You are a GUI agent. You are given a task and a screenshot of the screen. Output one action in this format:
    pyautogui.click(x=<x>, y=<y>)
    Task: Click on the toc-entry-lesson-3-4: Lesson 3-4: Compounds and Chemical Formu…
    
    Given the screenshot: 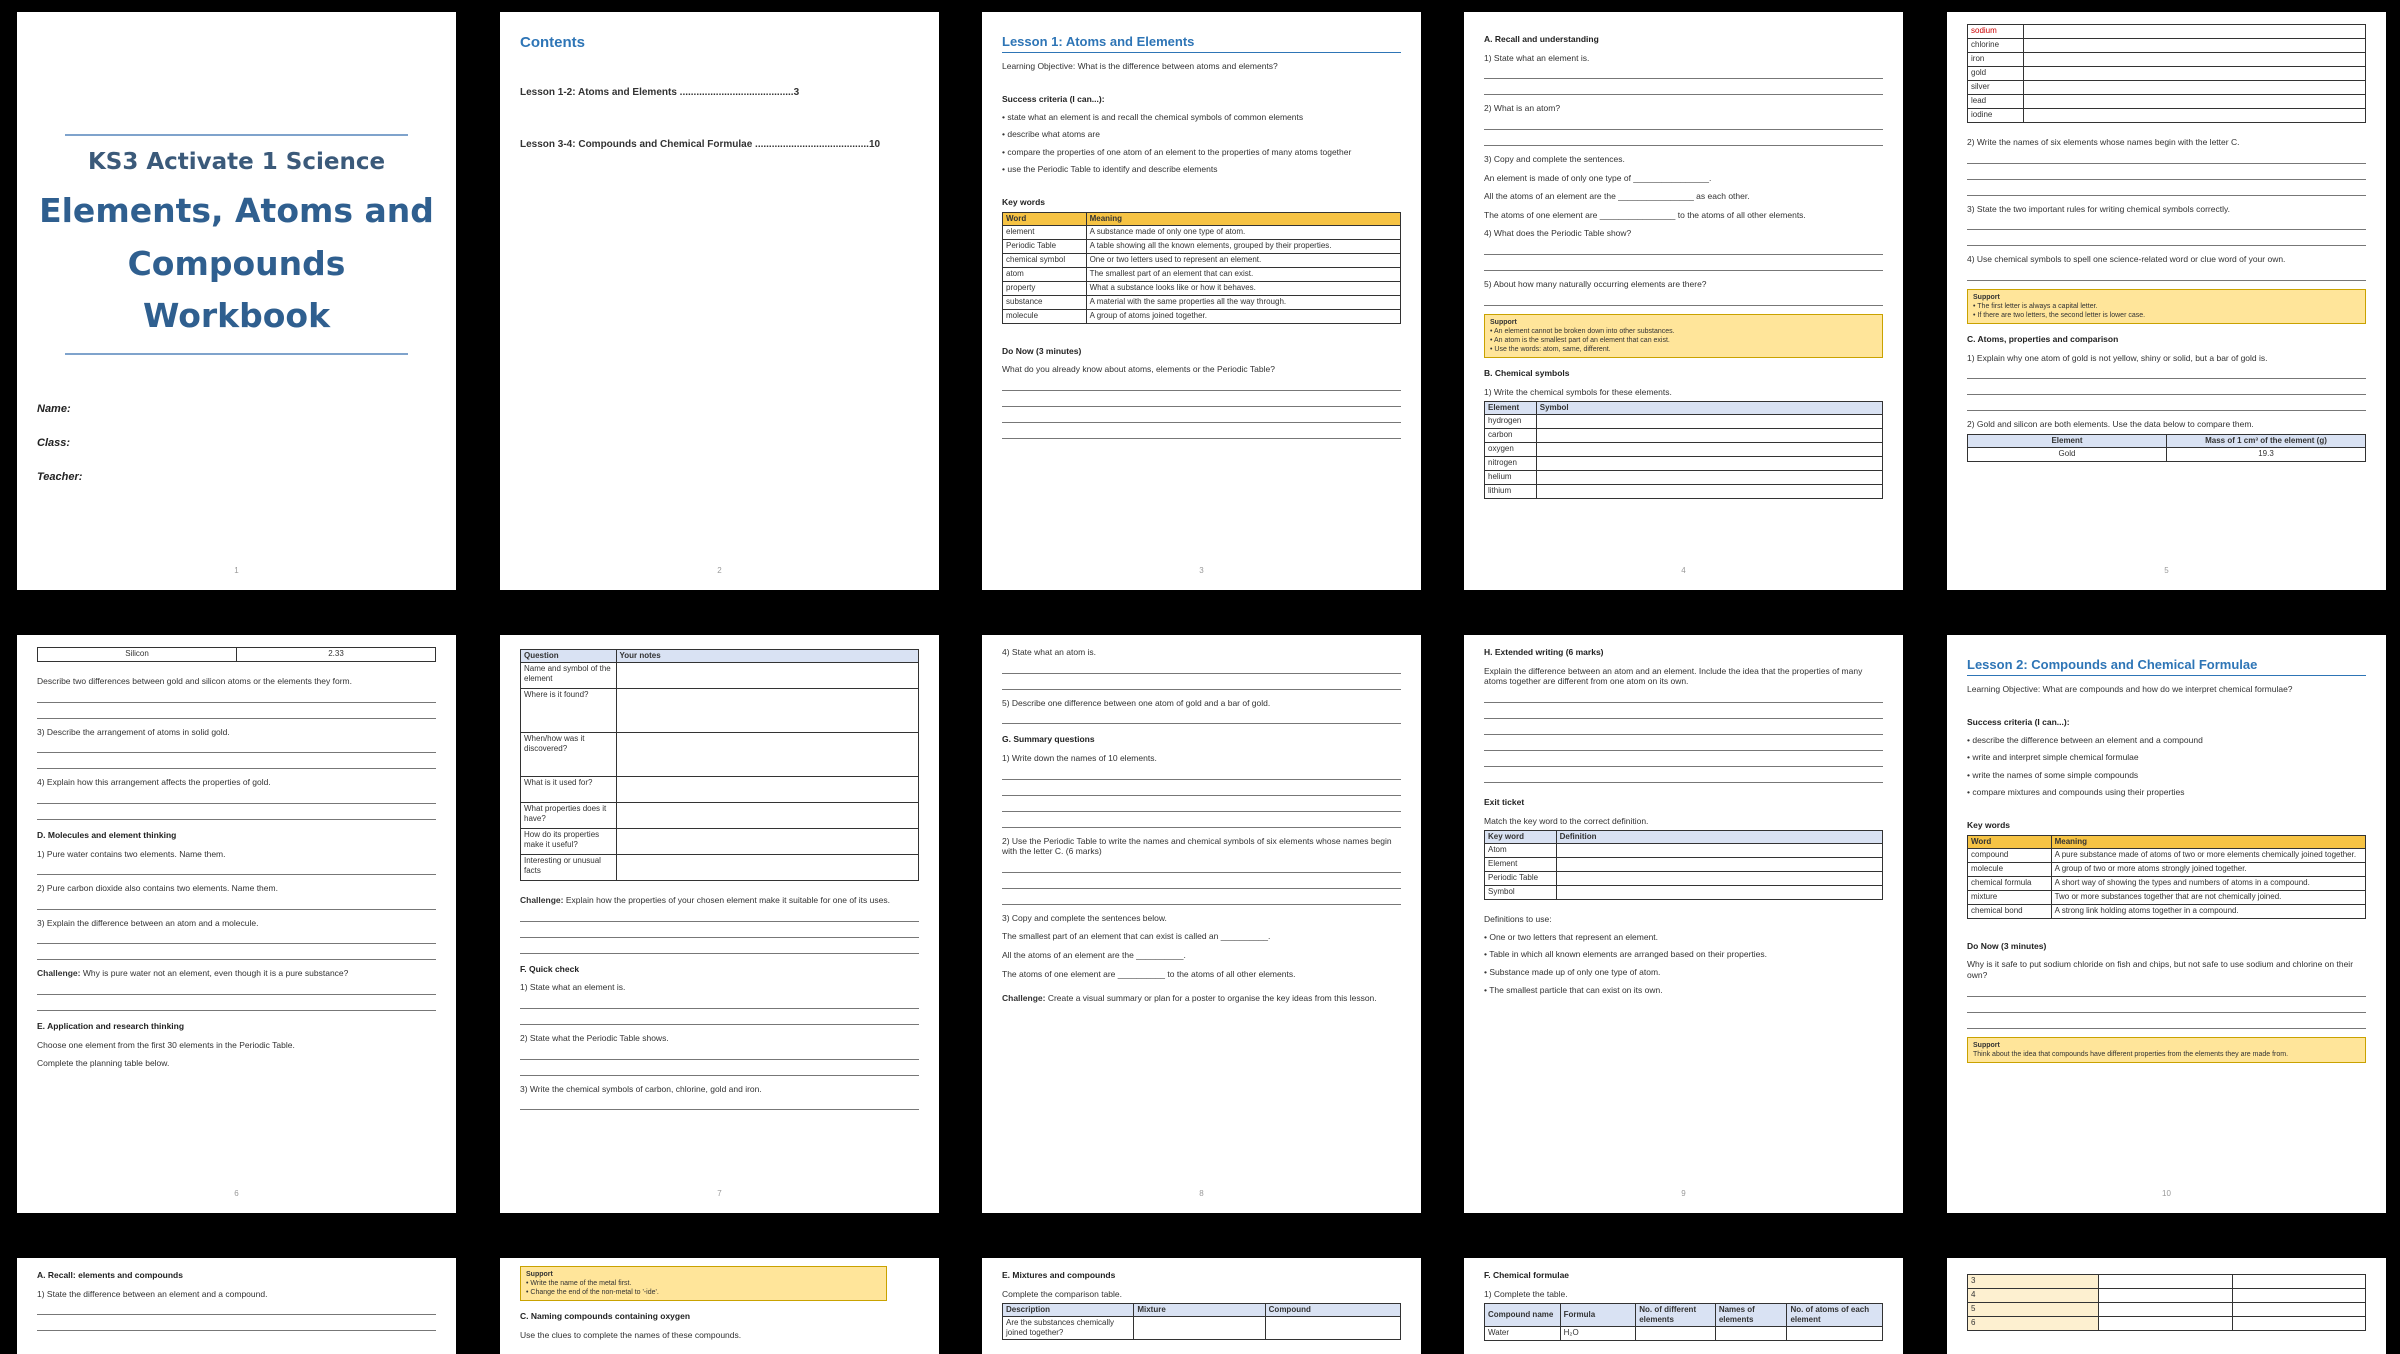 What is the action you would take?
    pyautogui.click(x=719, y=145)
    